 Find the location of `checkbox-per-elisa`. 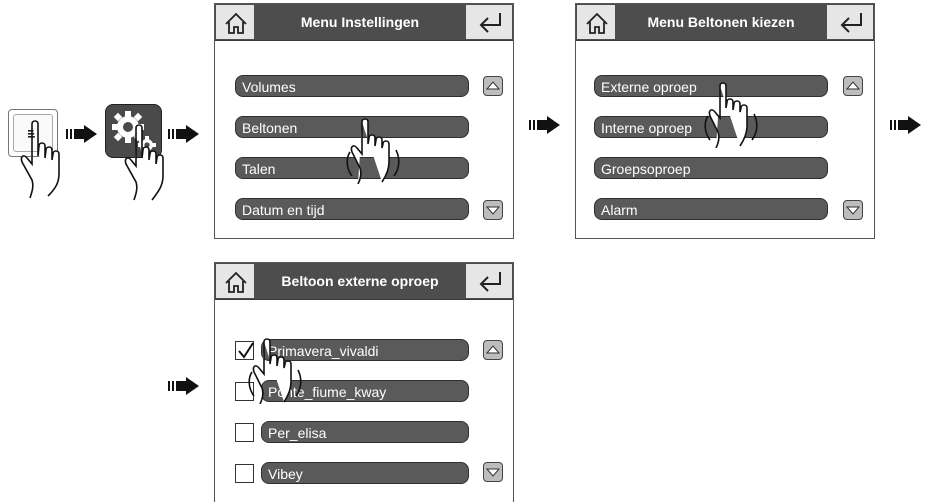

checkbox-per-elisa is located at coordinates (244, 432).